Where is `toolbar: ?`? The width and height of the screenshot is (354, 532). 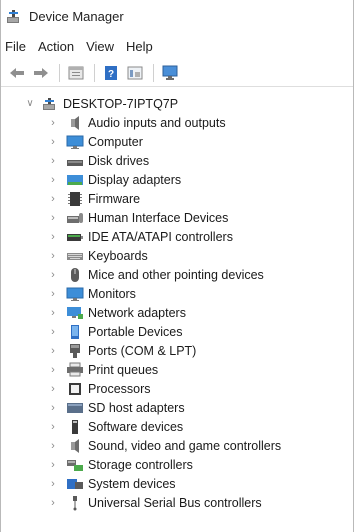
toolbar: ? is located at coordinates (177, 73).